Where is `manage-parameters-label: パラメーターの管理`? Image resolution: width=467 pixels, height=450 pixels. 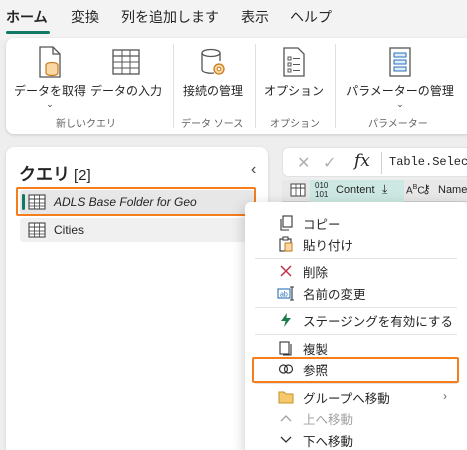 manage-parameters-label: パラメーターの管理 is located at coordinates (400, 91).